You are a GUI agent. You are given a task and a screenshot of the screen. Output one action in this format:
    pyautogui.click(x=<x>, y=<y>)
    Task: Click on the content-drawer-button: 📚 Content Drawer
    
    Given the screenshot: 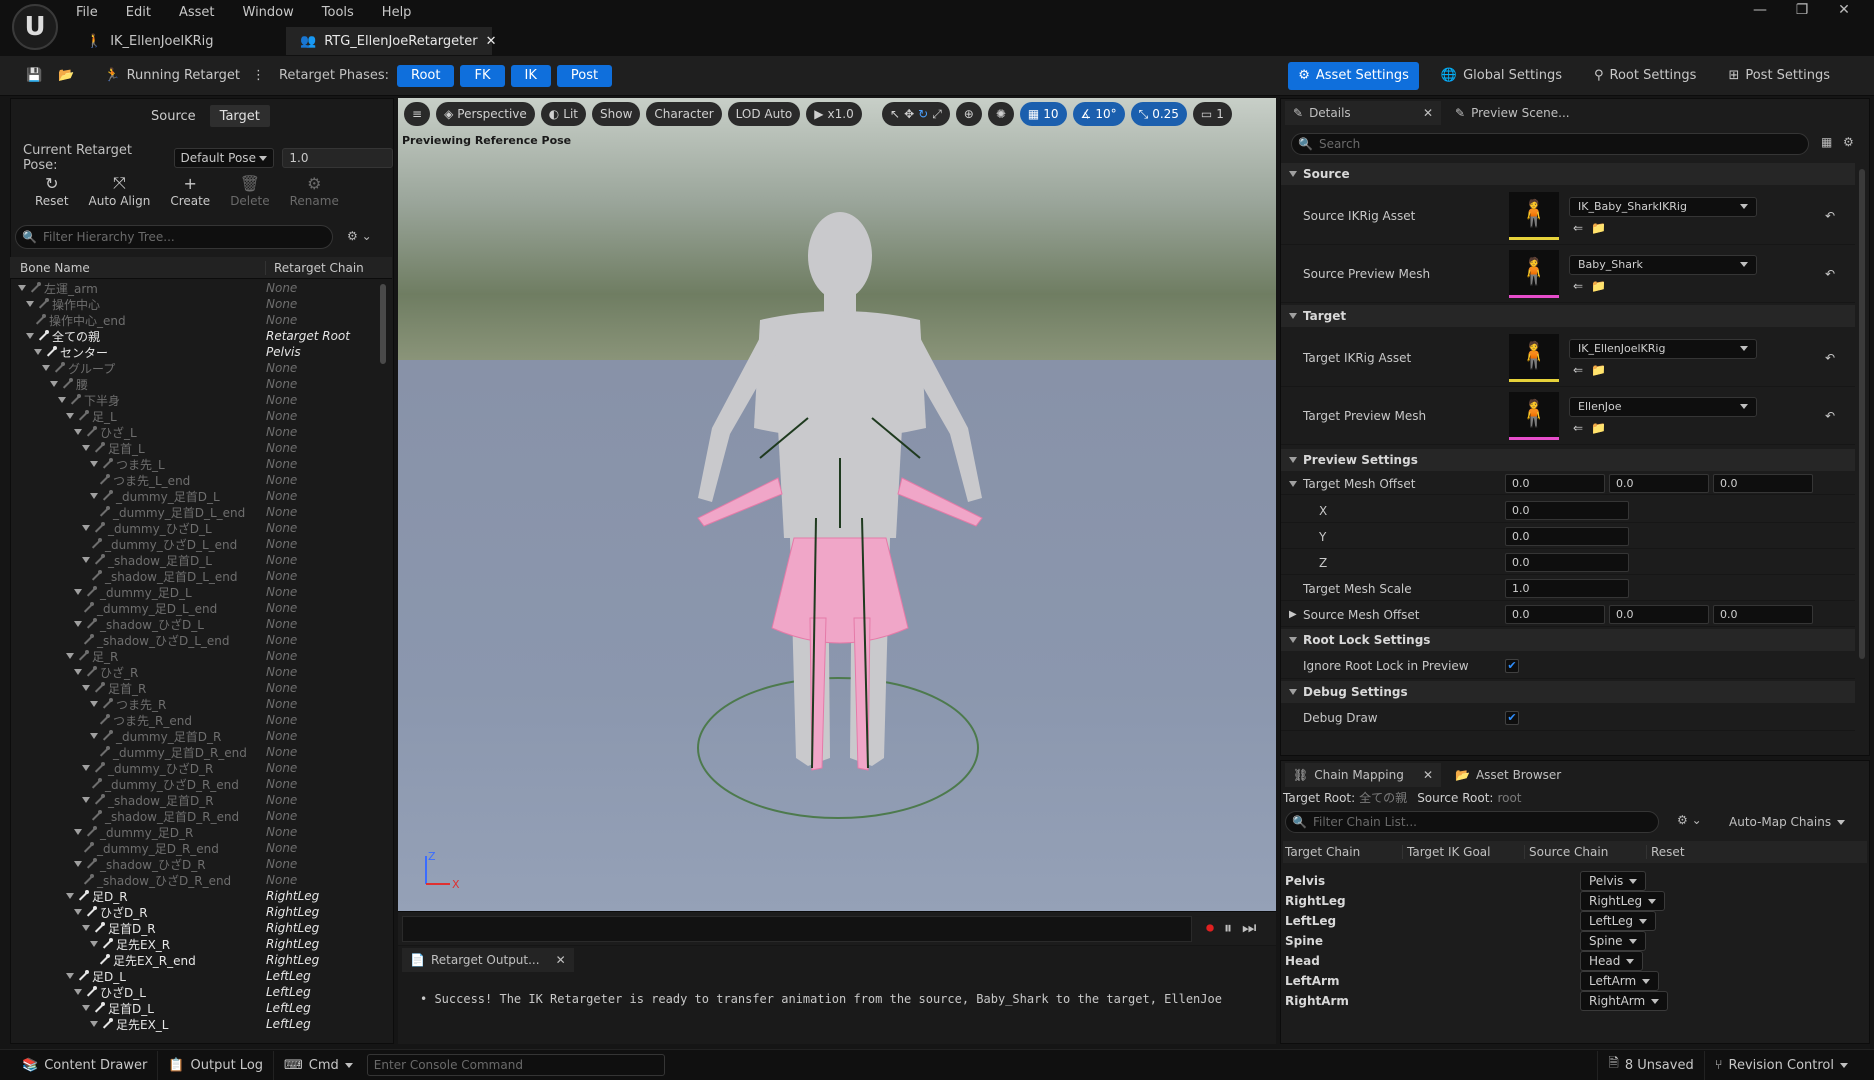 What is the action you would take?
    pyautogui.click(x=85, y=1065)
    